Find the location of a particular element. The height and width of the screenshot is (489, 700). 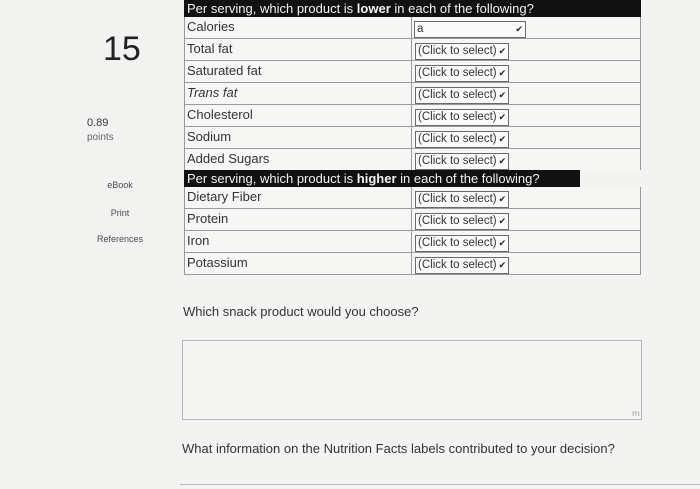

row-label-calories: Calories is located at coordinates (298, 27).